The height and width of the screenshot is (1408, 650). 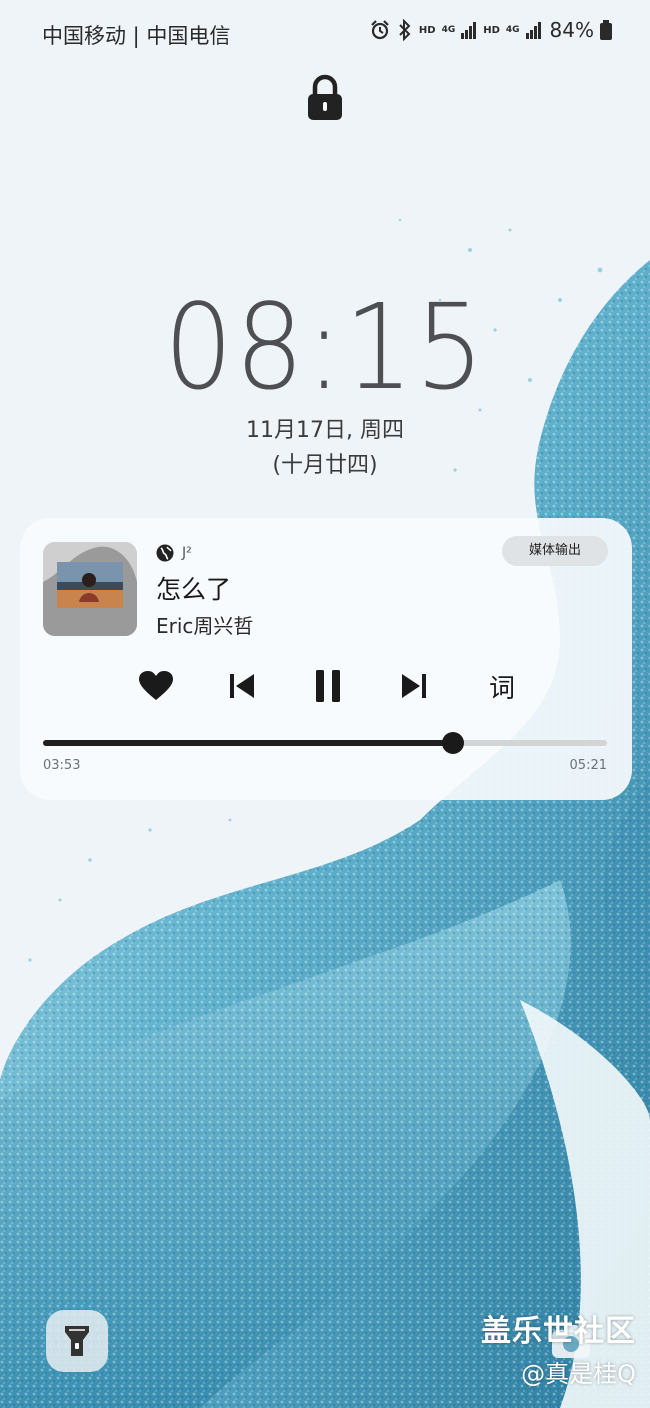 What do you see at coordinates (558, 1331) in the screenshot?
I see `watermark-title: 盖乐世社区` at bounding box center [558, 1331].